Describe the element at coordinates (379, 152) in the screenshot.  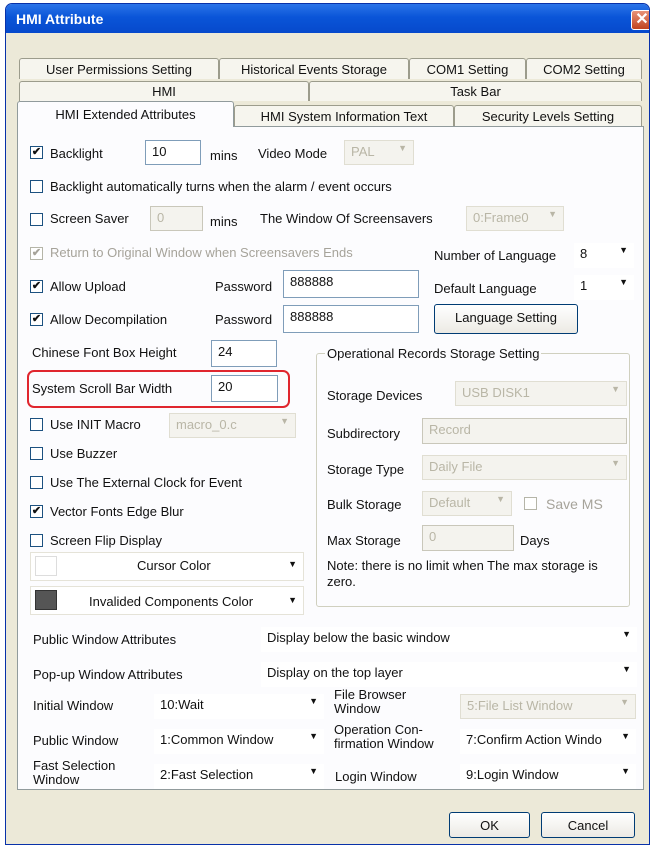
I see `video-mode-select: PAL ▼` at that location.